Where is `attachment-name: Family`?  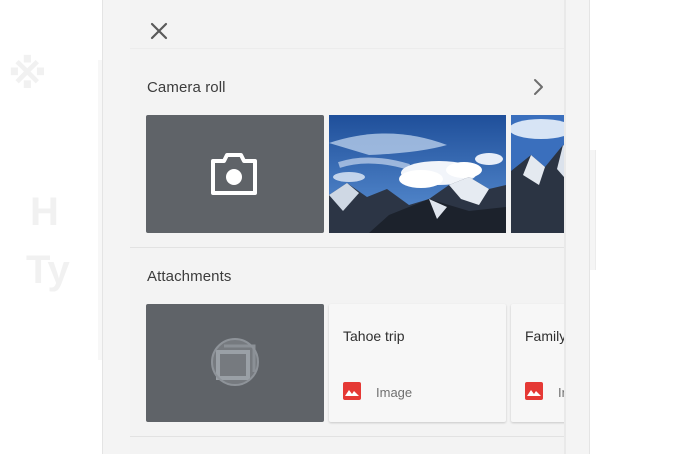 attachment-name: Family is located at coordinates (544, 336).